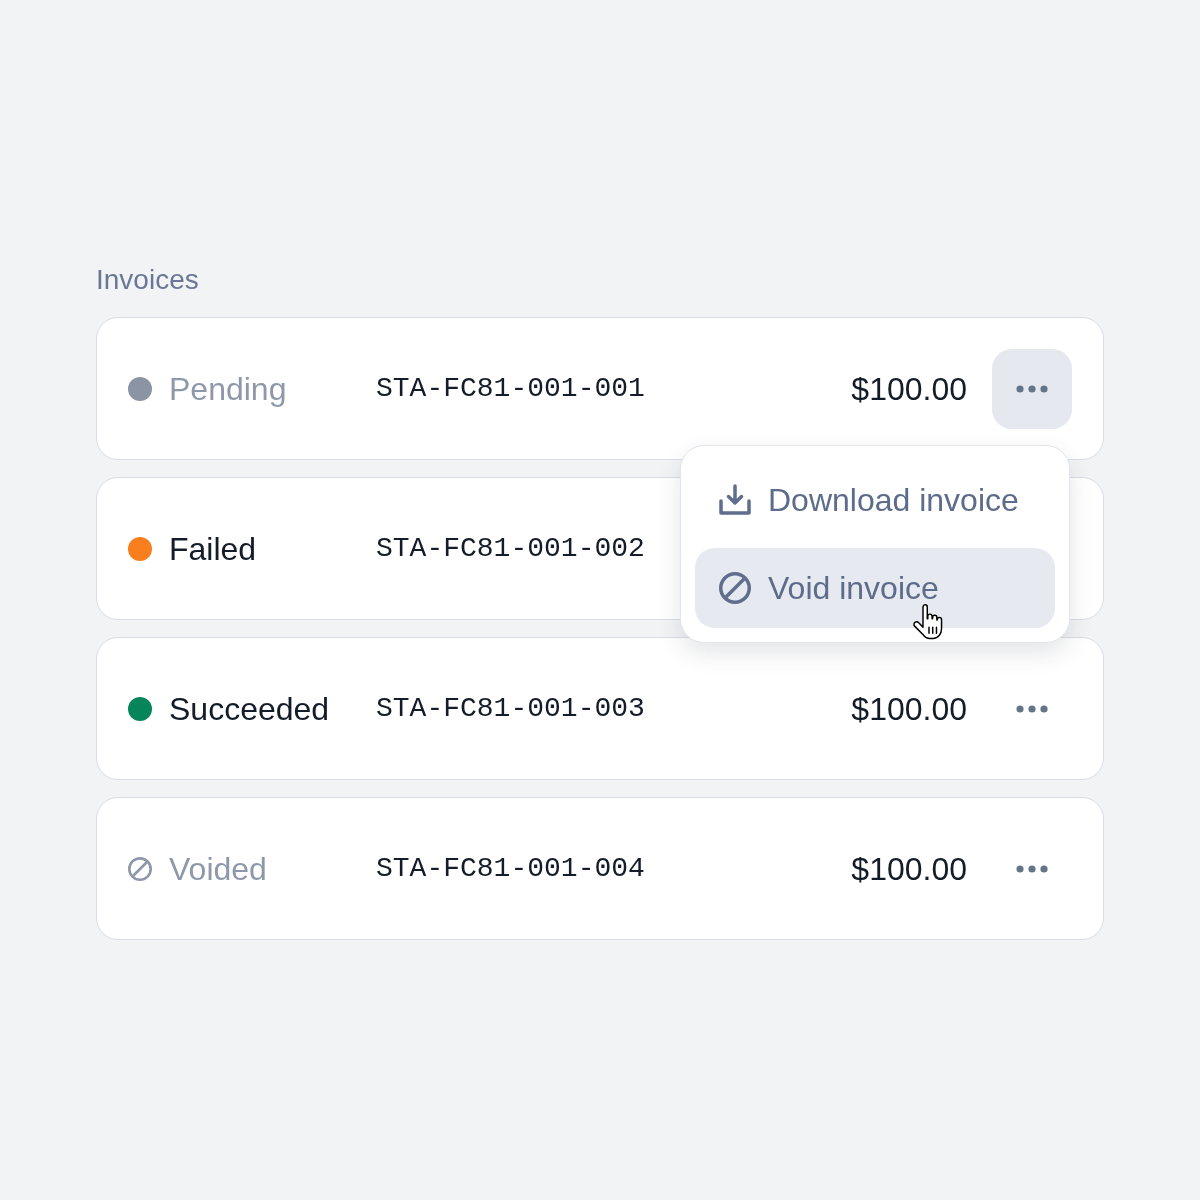 The height and width of the screenshot is (1200, 1200). I want to click on status-label: Failed, so click(213, 549).